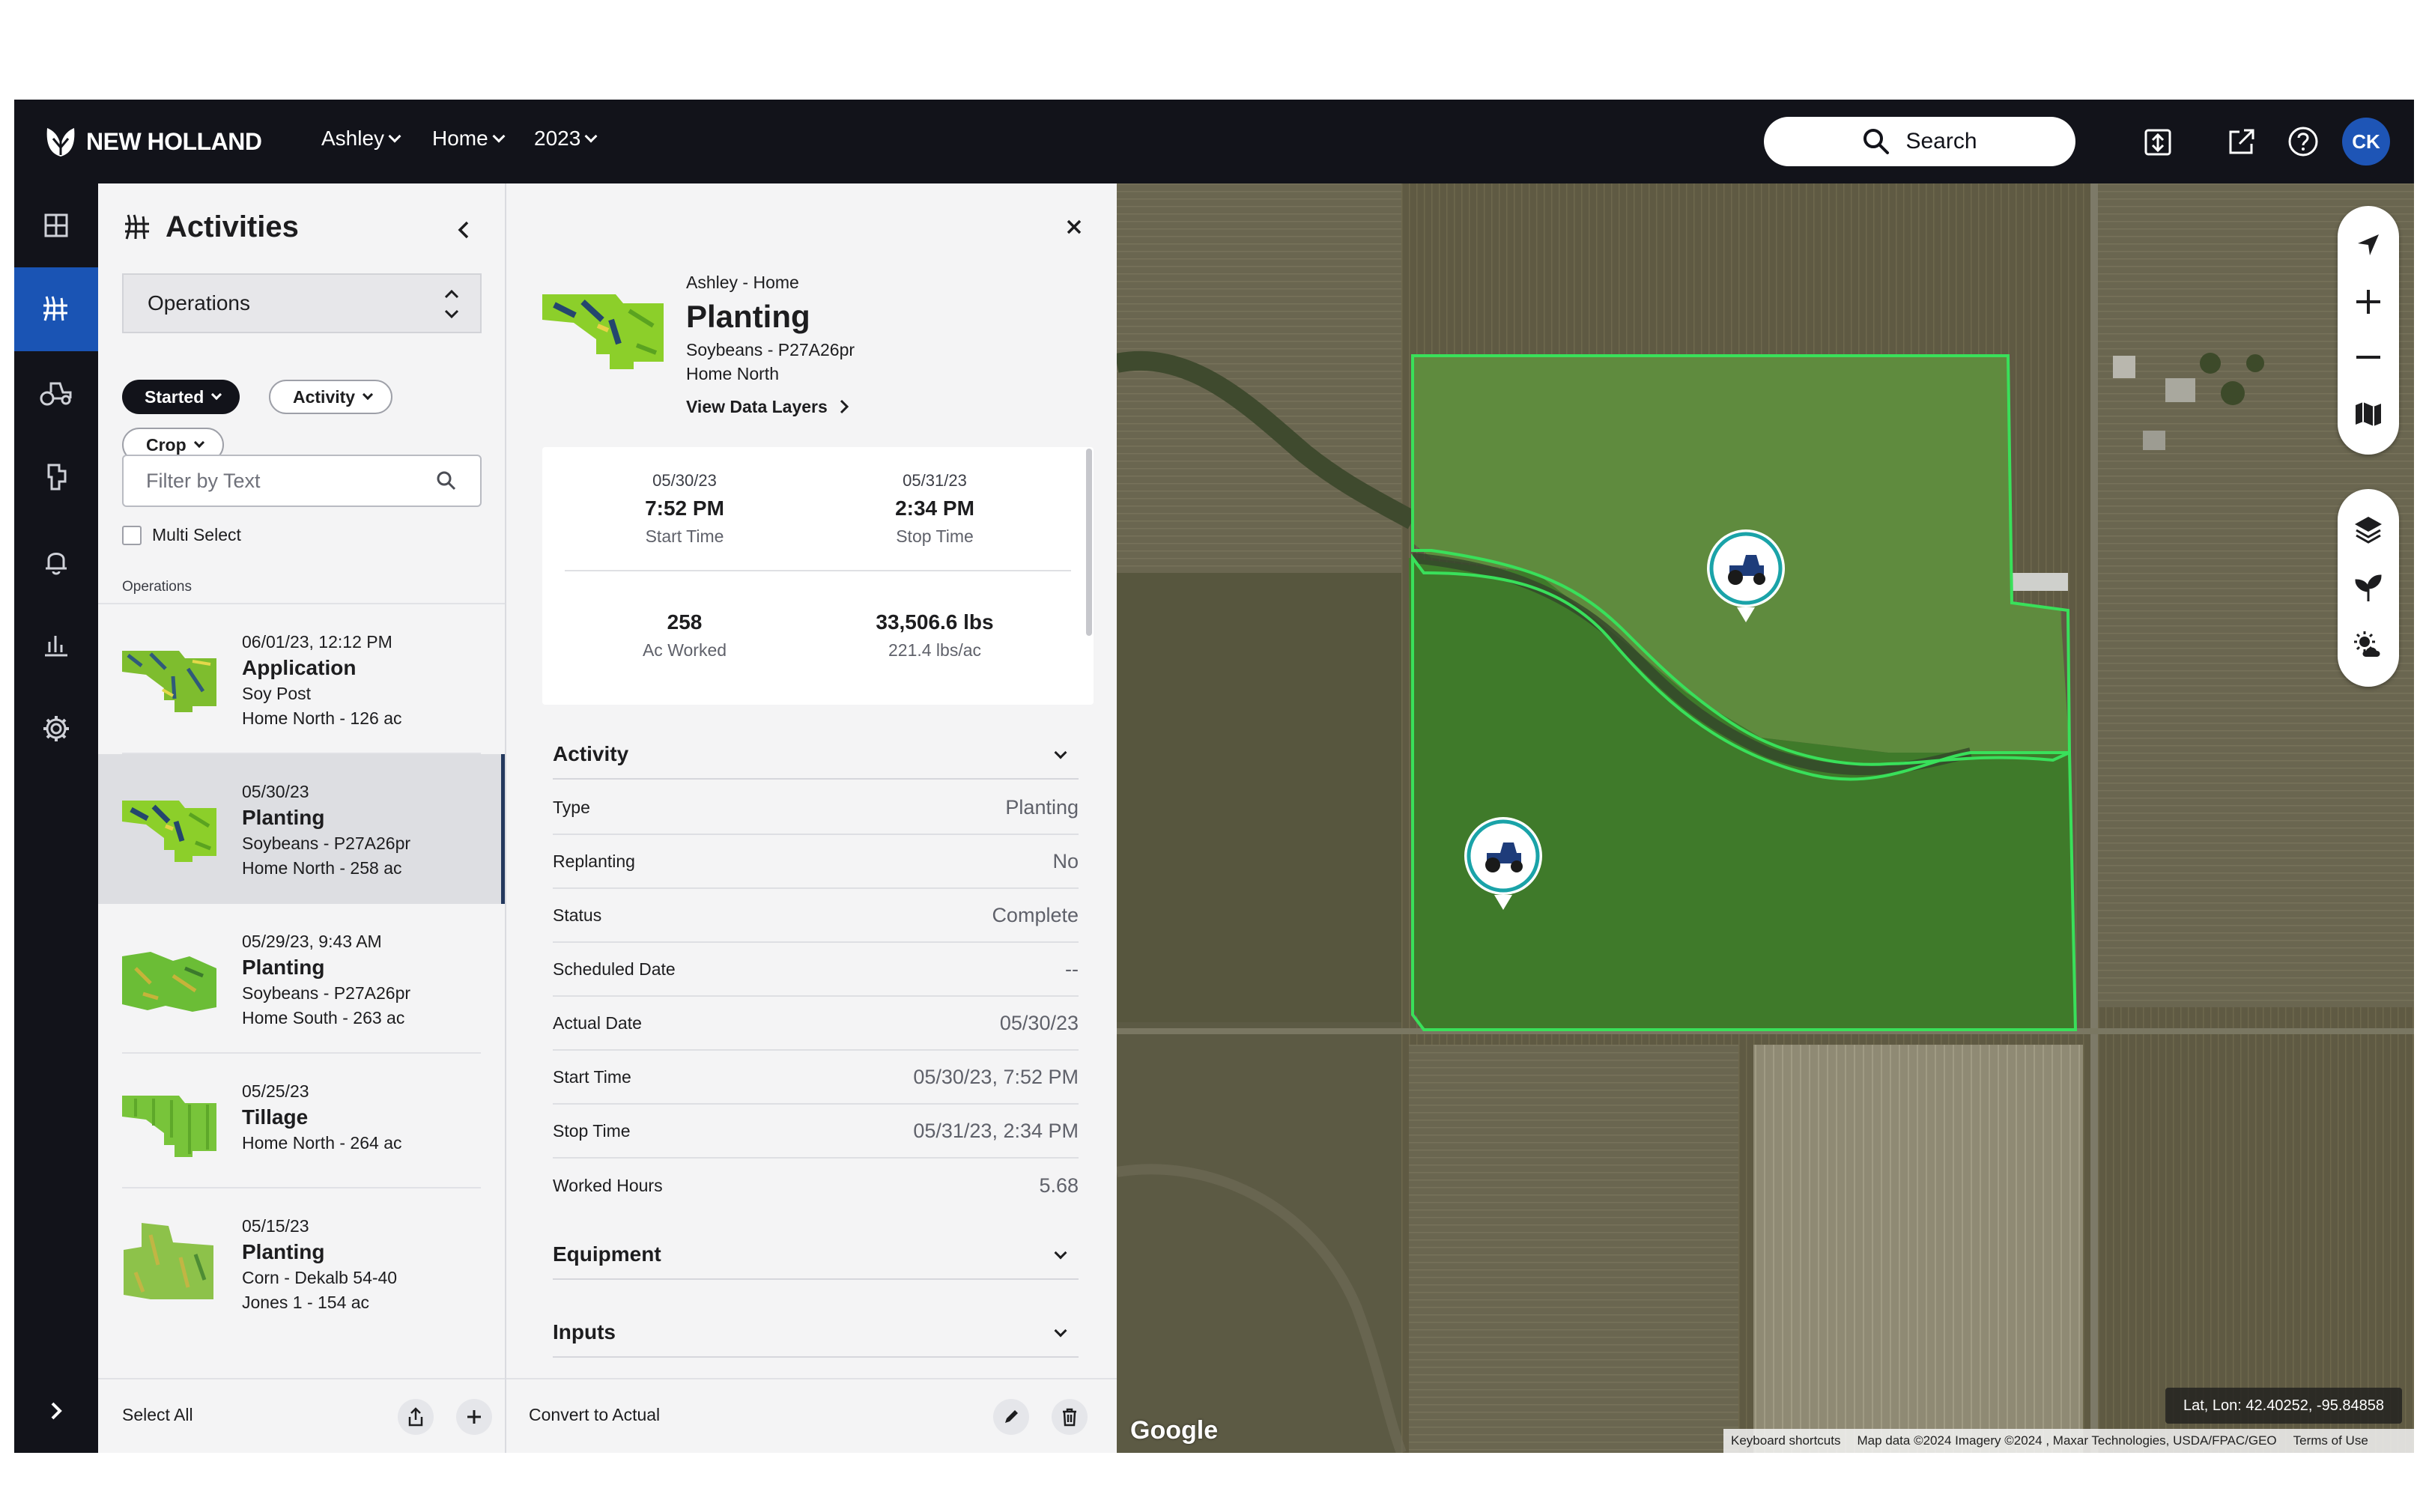 The image size is (2420, 1512). I want to click on search-button: Search, so click(1920, 141).